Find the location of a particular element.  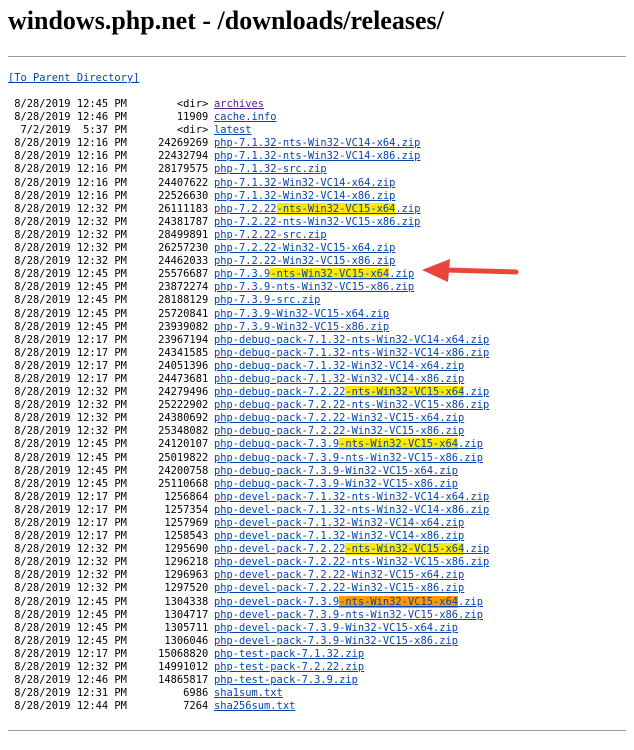

file-link: php-debug-pack-7.1.32-Win32-VC14-x64.zip is located at coordinates (339, 366).